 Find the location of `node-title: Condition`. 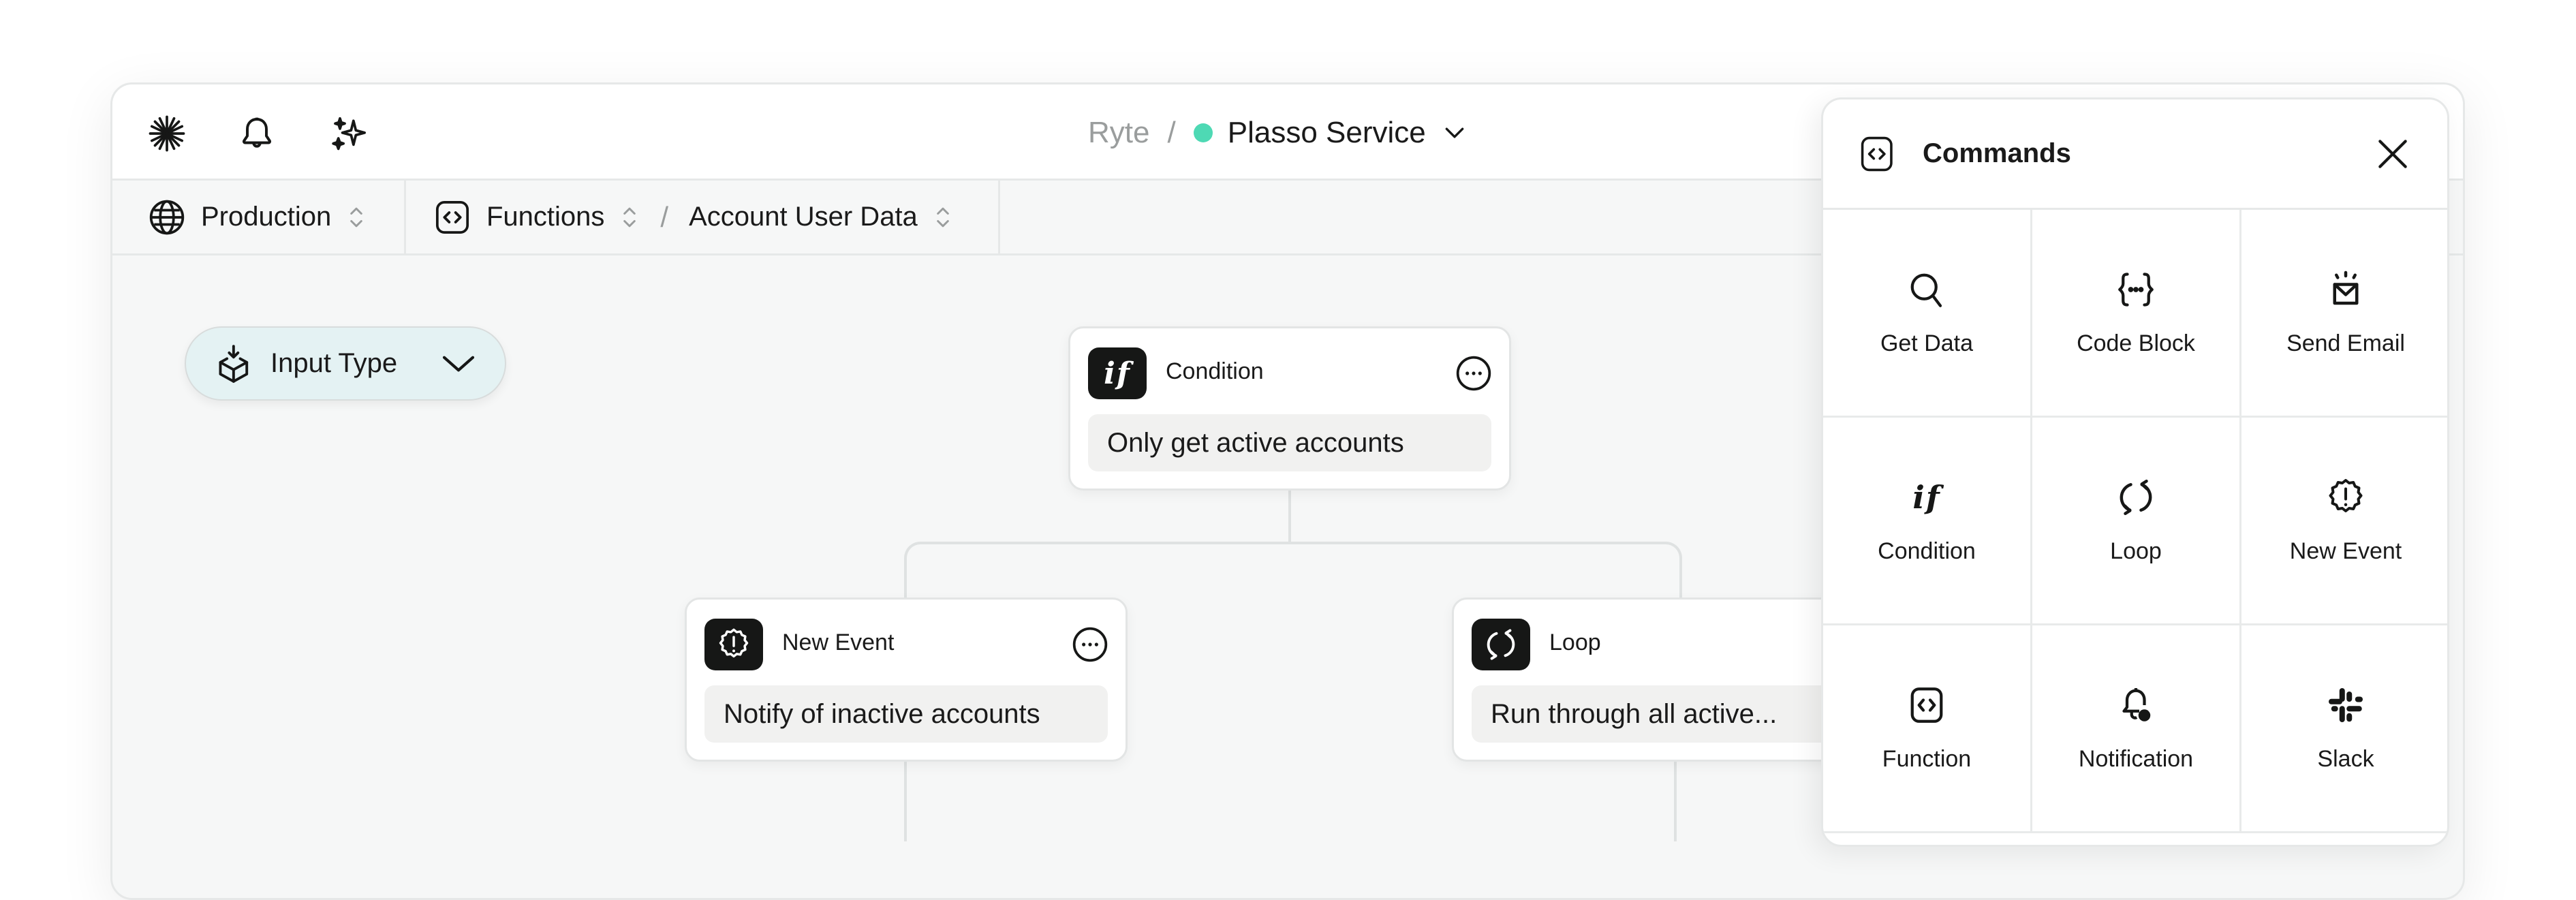

node-title: Condition is located at coordinates (1215, 371).